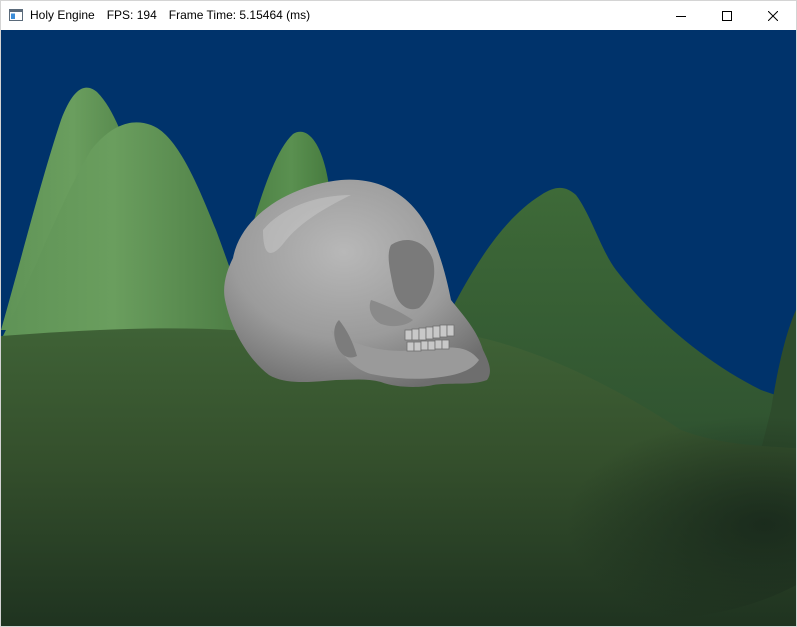  I want to click on frame-time-readout: Frame Time: 5.15464 (ms), so click(239, 15).